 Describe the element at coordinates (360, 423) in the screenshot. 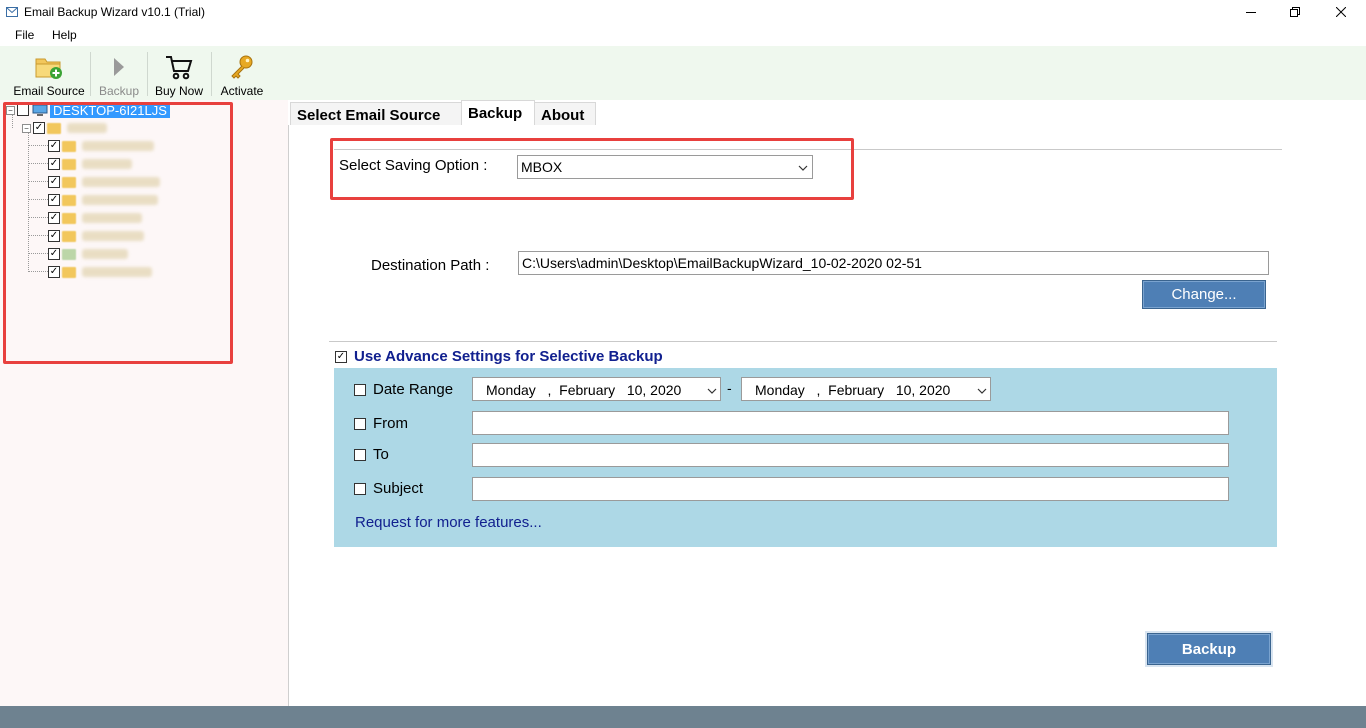

I see `from-checkbox` at that location.